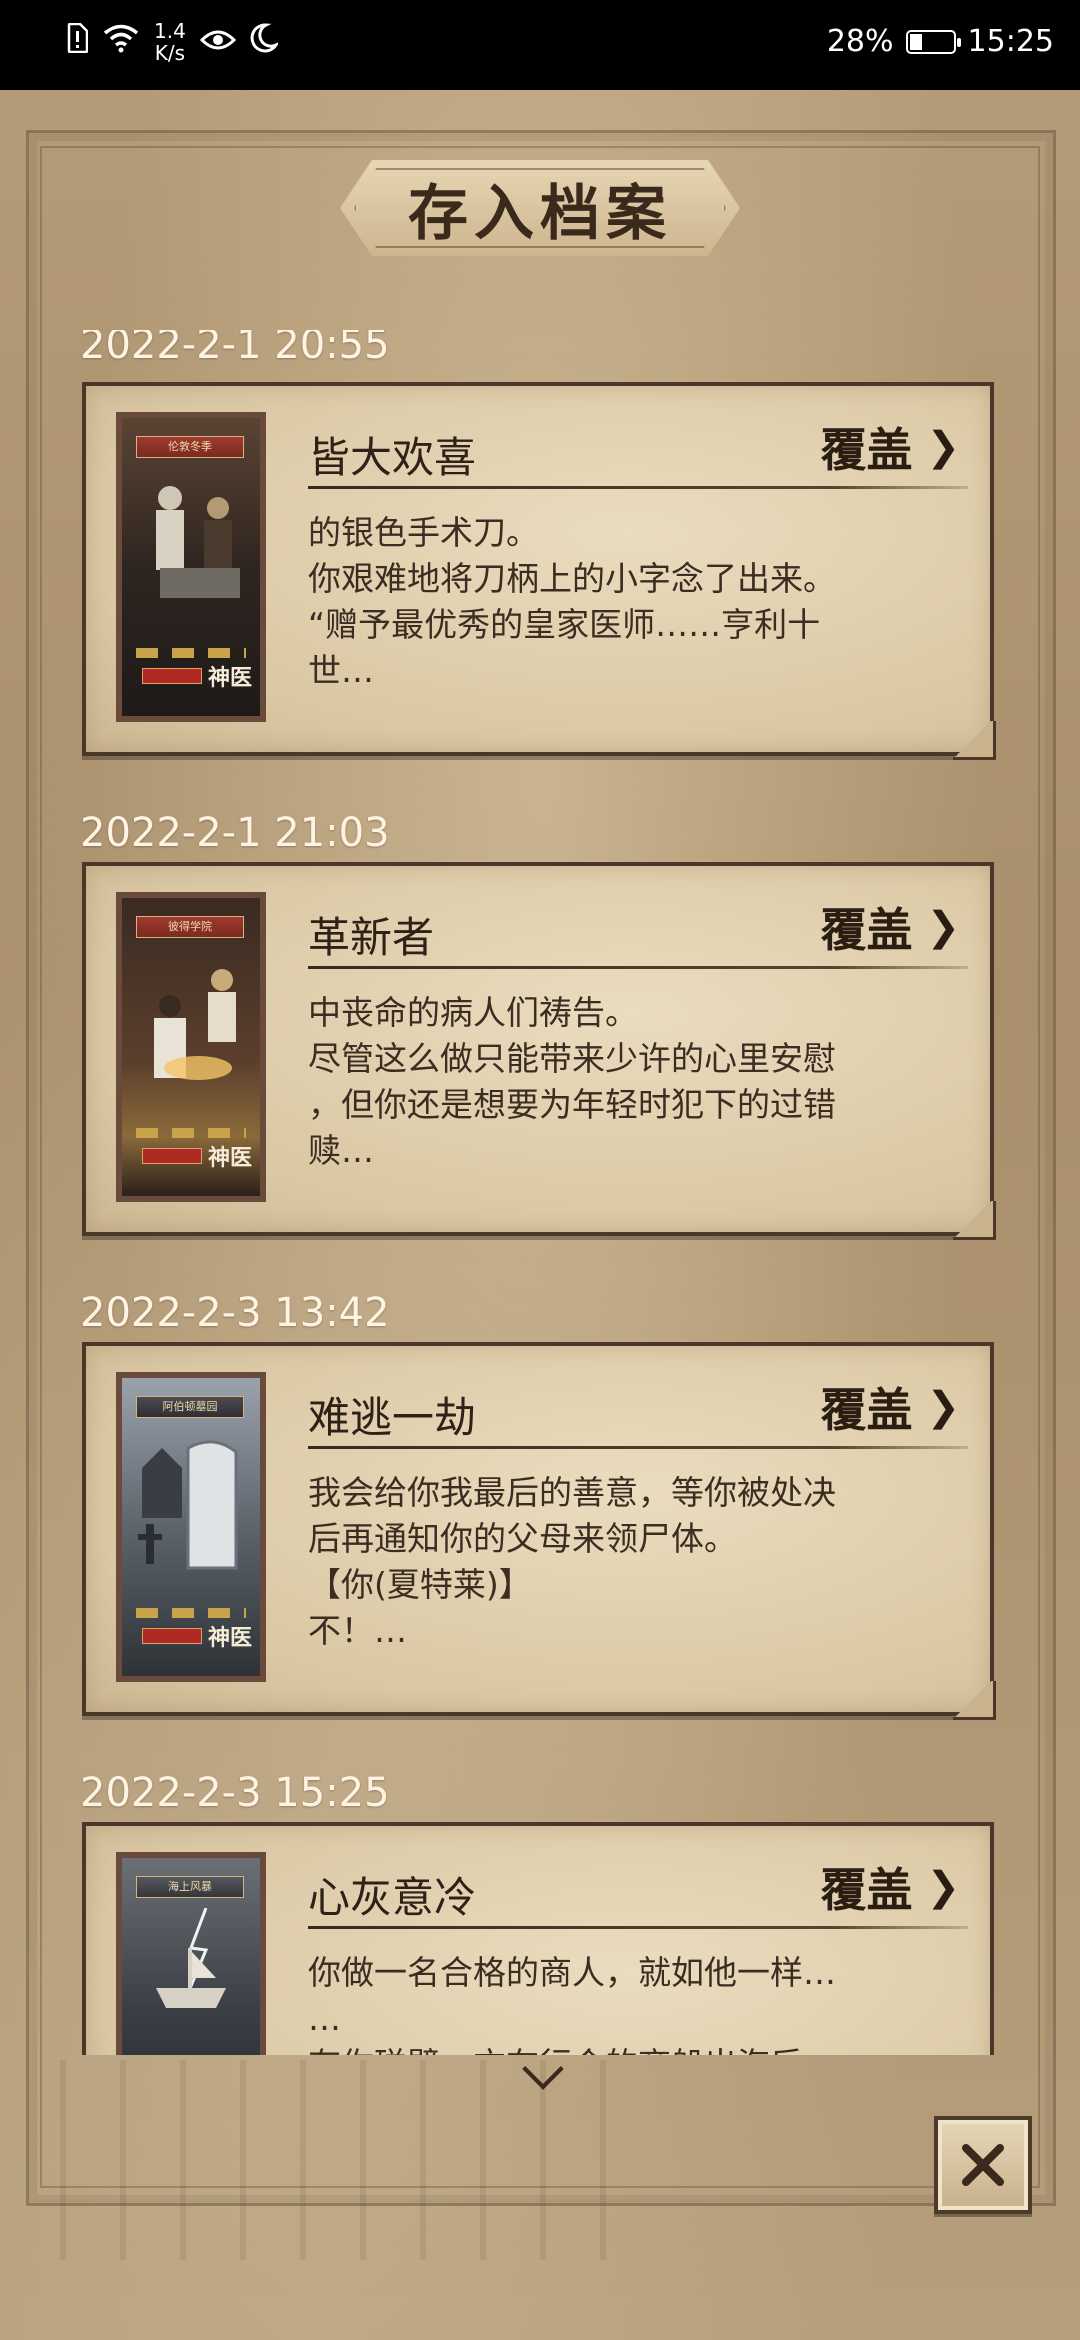 Image resolution: width=1080 pixels, height=2340 pixels. What do you see at coordinates (190, 927) in the screenshot?
I see `thumbnail-banner: 彼得学院` at bounding box center [190, 927].